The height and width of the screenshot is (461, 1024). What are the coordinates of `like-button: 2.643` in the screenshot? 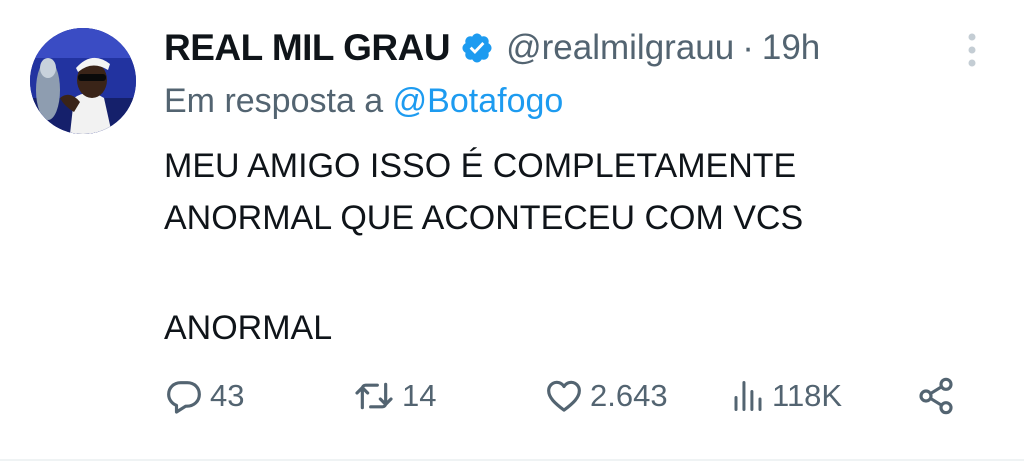 It's located at (606, 396).